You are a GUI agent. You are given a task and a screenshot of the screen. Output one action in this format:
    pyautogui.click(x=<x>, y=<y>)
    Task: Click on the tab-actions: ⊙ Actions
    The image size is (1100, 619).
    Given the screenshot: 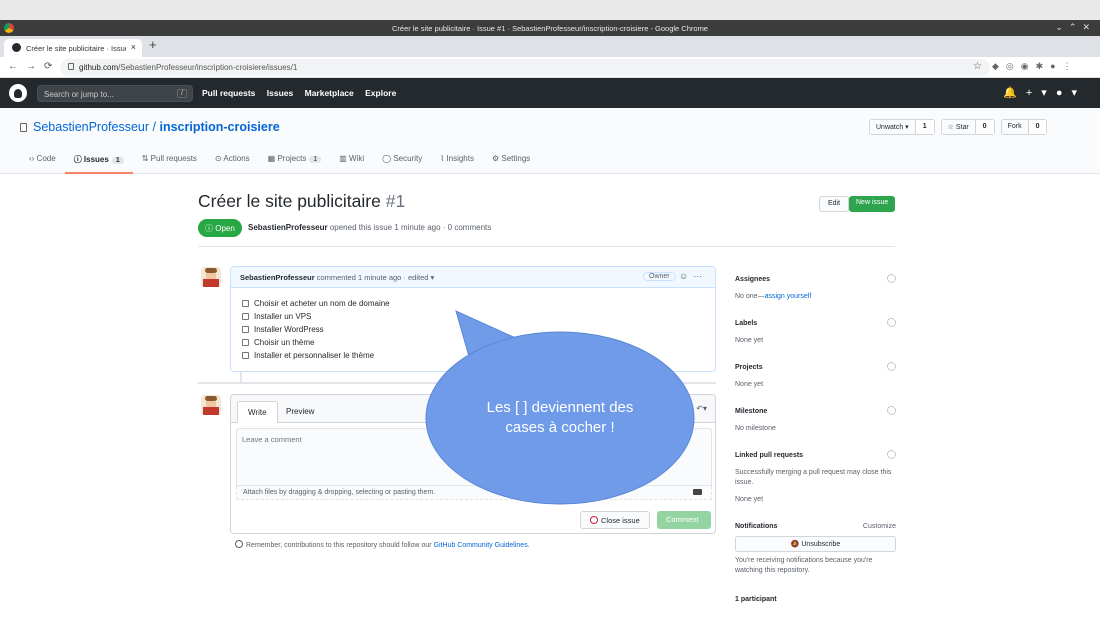 What is the action you would take?
    pyautogui.click(x=232, y=161)
    